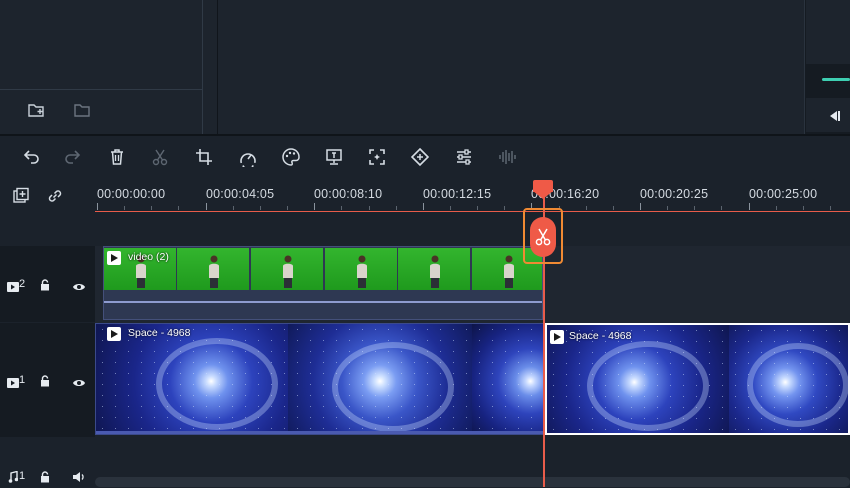 This screenshot has height=488, width=850. I want to click on player-screen, so click(828, 32).